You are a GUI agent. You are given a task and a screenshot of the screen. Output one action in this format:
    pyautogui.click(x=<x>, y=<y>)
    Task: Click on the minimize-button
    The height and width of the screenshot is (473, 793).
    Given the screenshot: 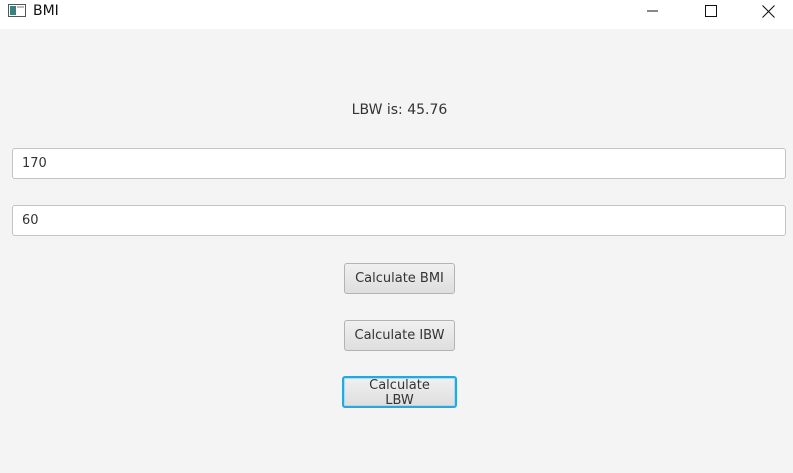 What is the action you would take?
    pyautogui.click(x=653, y=11)
    